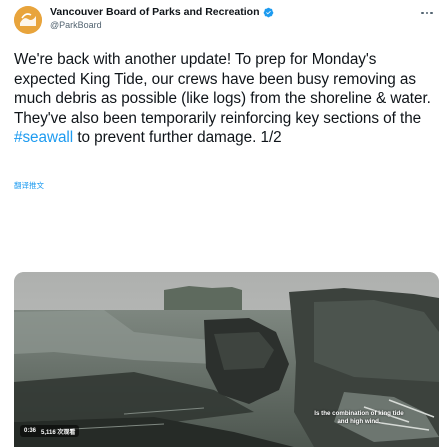 This screenshot has height=447, width=447. I want to click on verified-badge-icon, so click(268, 12).